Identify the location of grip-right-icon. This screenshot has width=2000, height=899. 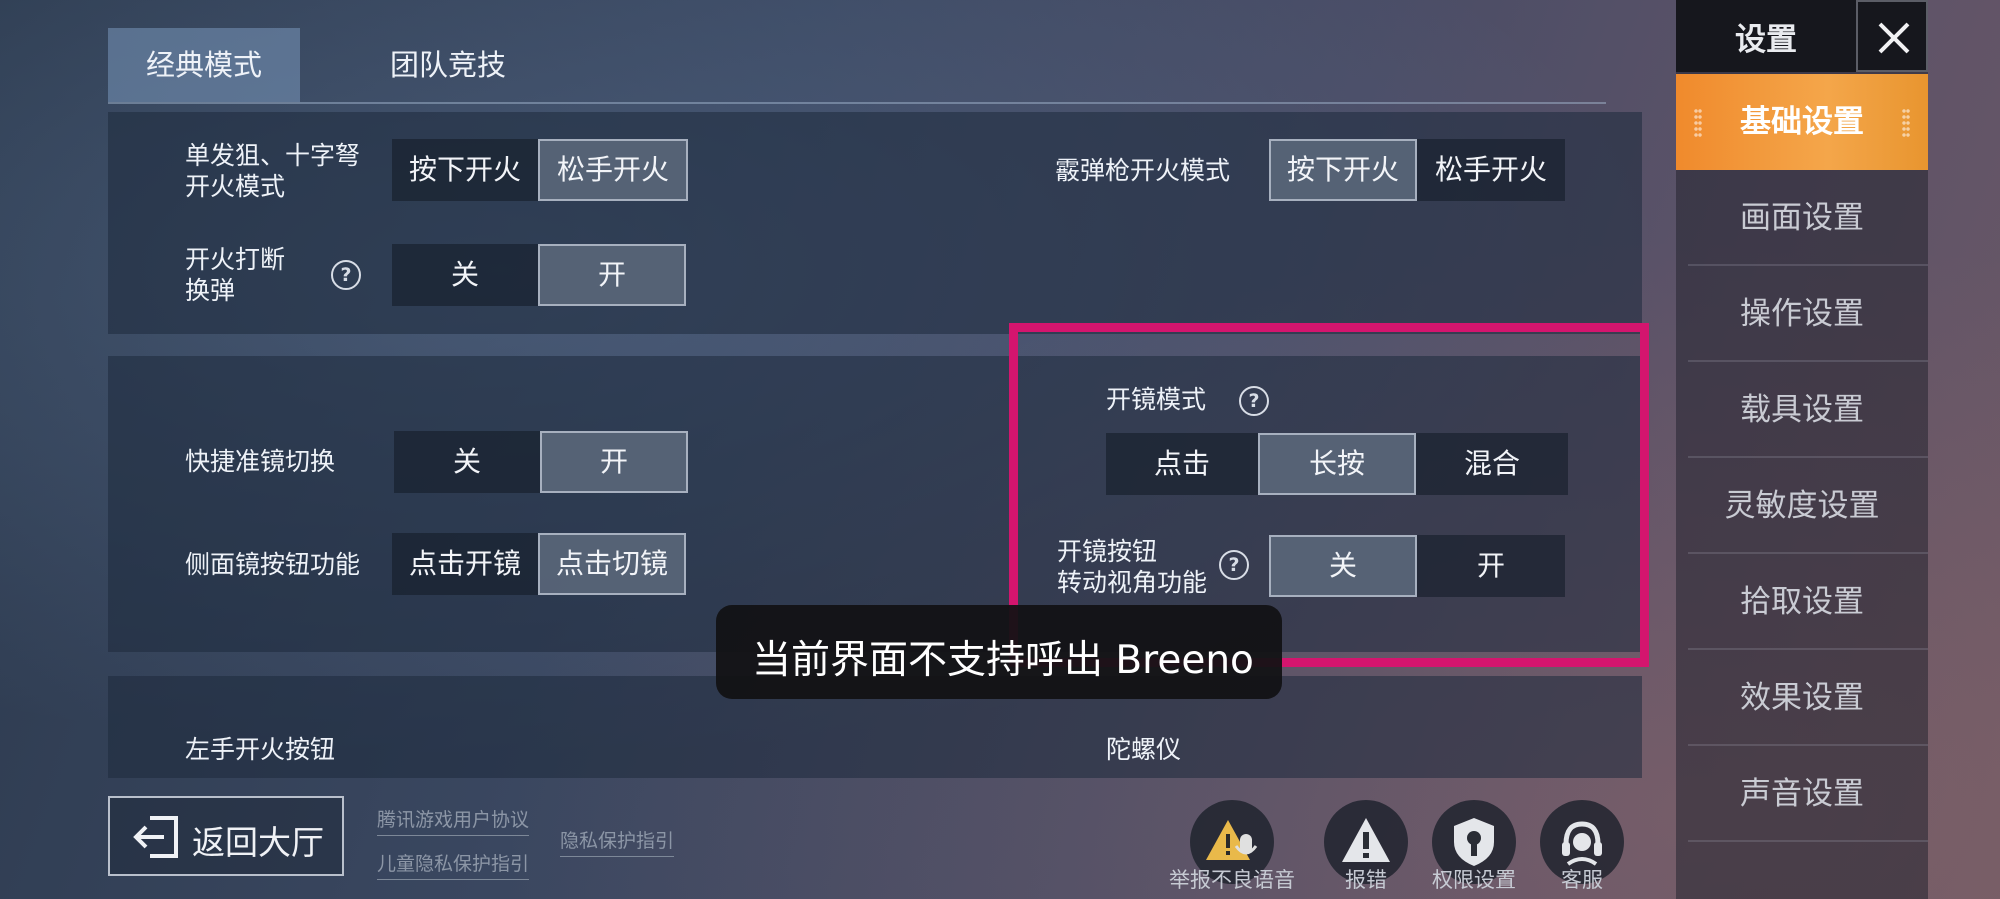
(1906, 123).